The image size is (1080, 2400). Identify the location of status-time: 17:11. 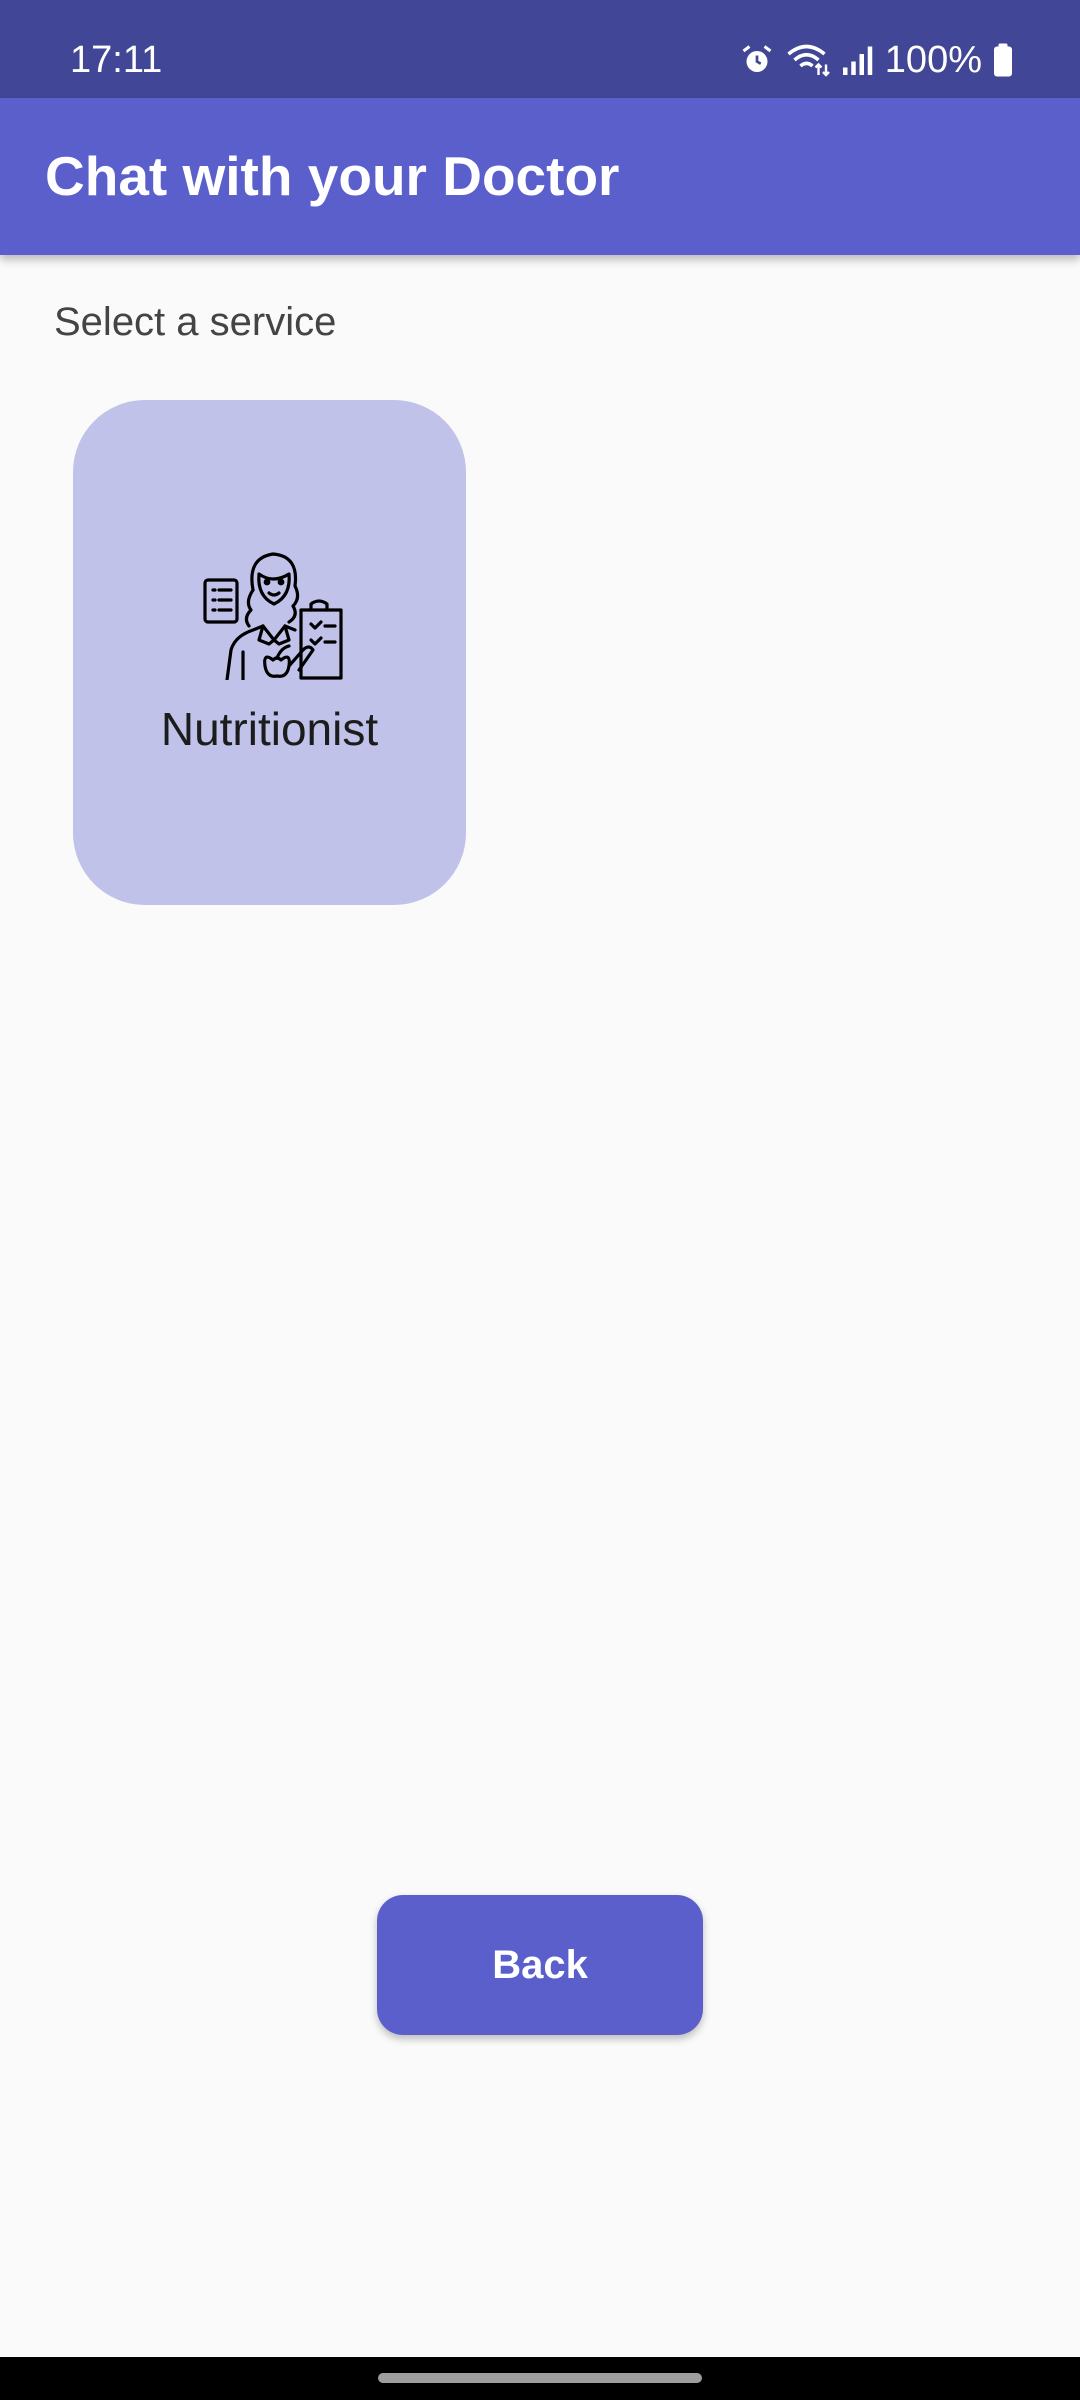
(116, 60).